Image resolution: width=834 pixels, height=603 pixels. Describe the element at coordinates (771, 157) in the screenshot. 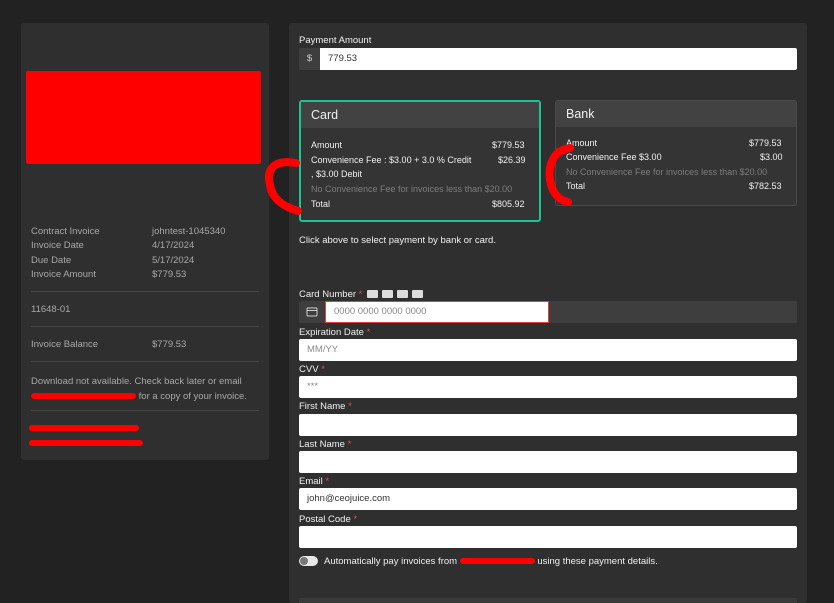

I see `bank-fee-value: $3.00` at that location.